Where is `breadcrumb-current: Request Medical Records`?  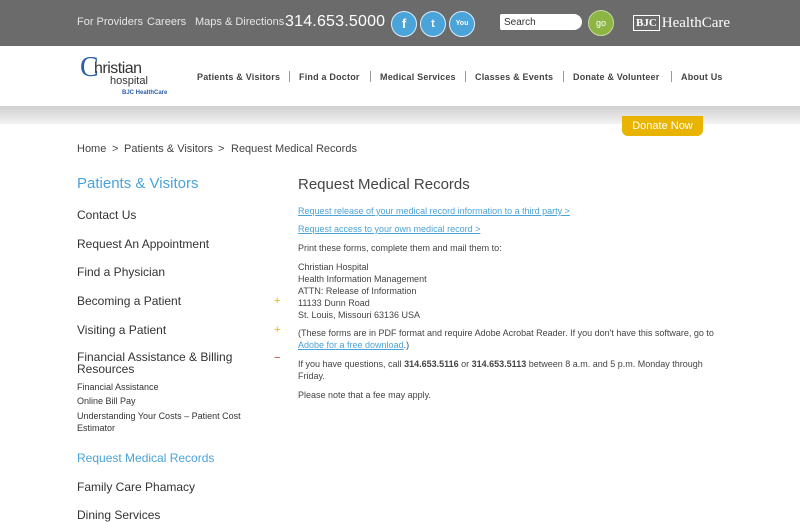
breadcrumb-current: Request Medical Records is located at coordinates (294, 149).